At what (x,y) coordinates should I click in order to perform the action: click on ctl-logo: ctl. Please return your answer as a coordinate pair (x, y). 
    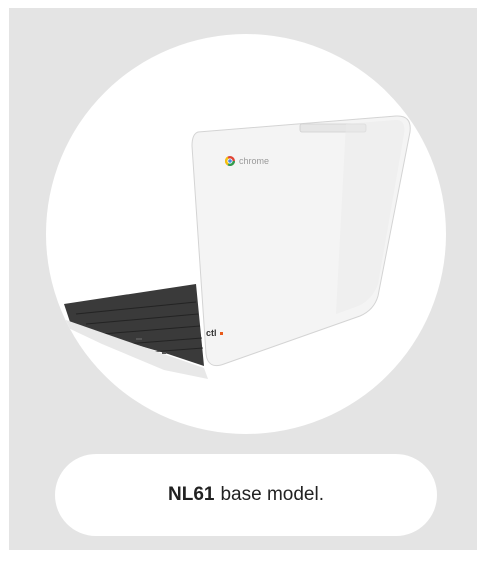
    Looking at the image, I should click on (211, 333).